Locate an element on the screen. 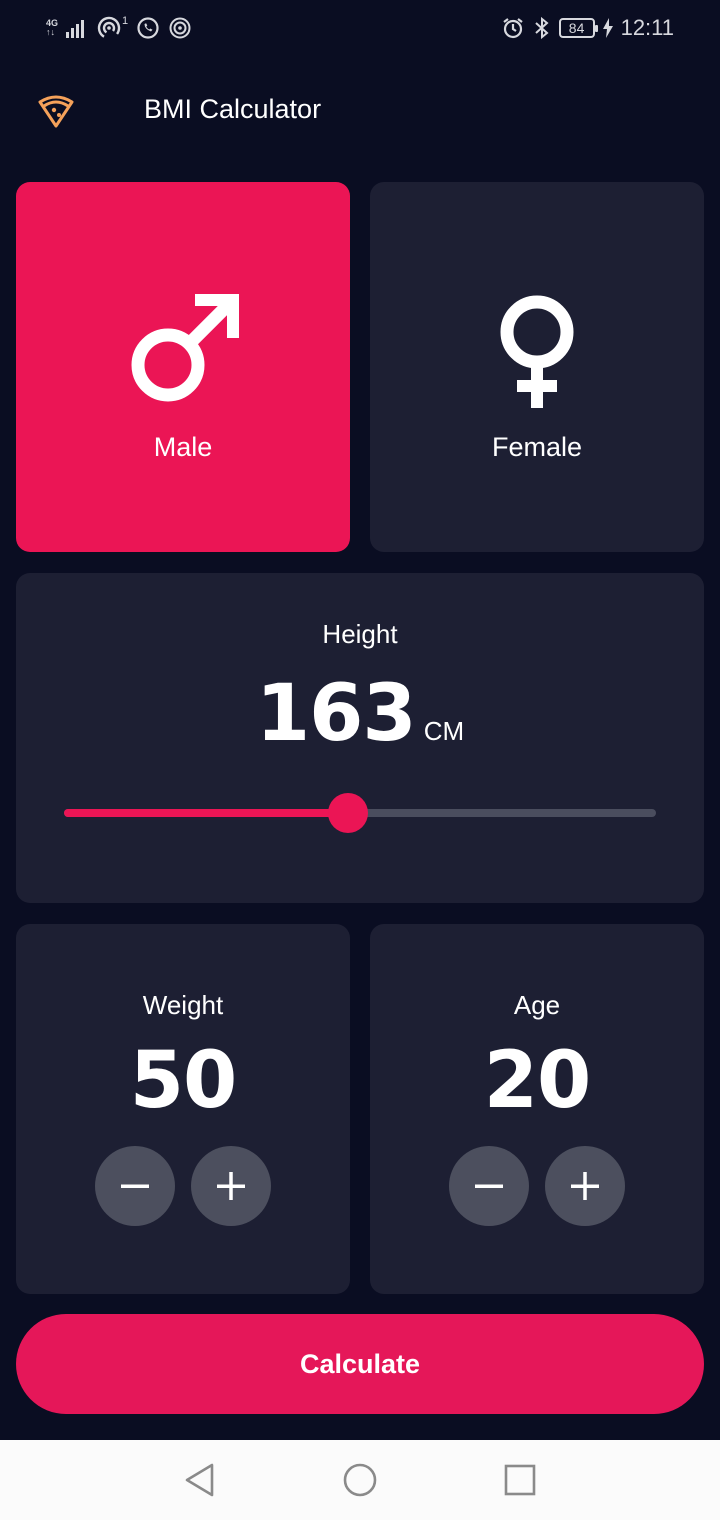 This screenshot has height=1520, width=720. whatsapp-icon is located at coordinates (148, 28).